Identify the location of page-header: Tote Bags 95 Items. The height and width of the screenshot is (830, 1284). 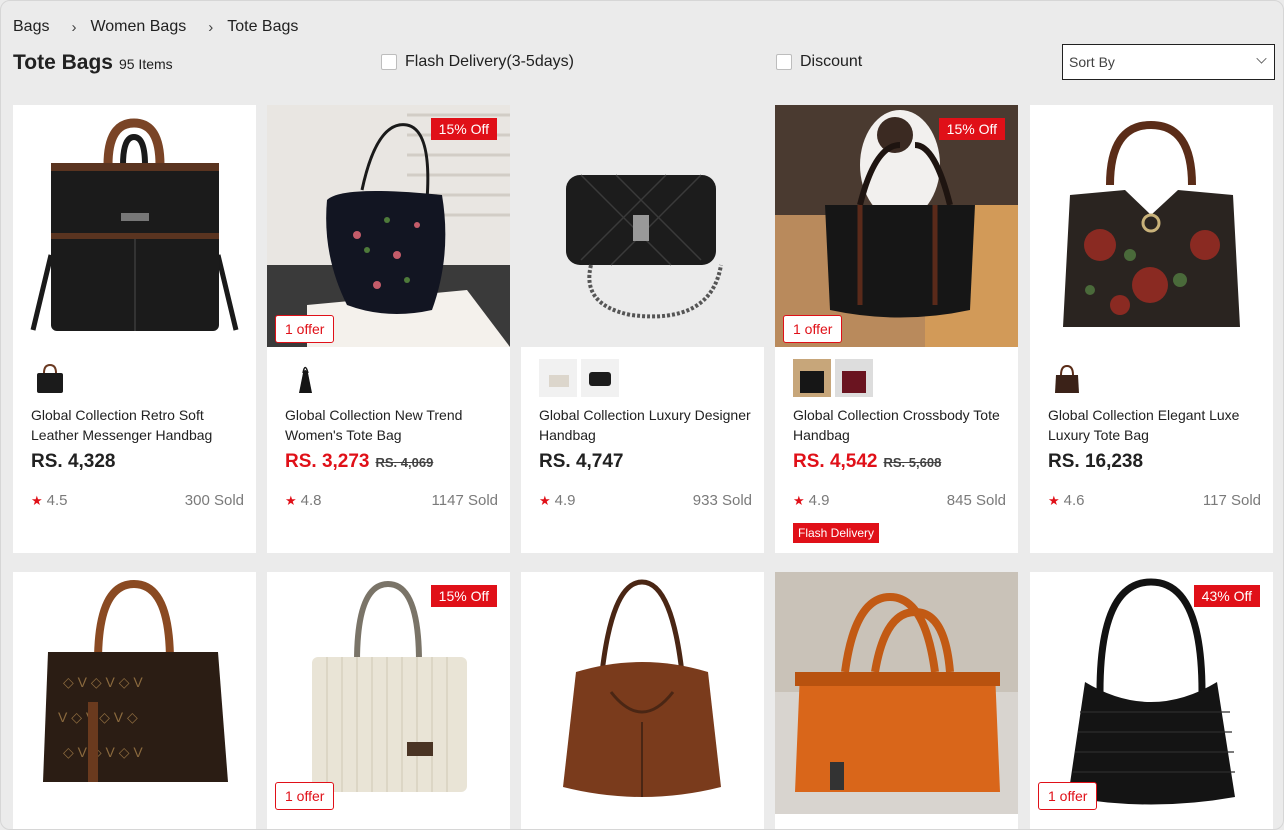
(93, 63).